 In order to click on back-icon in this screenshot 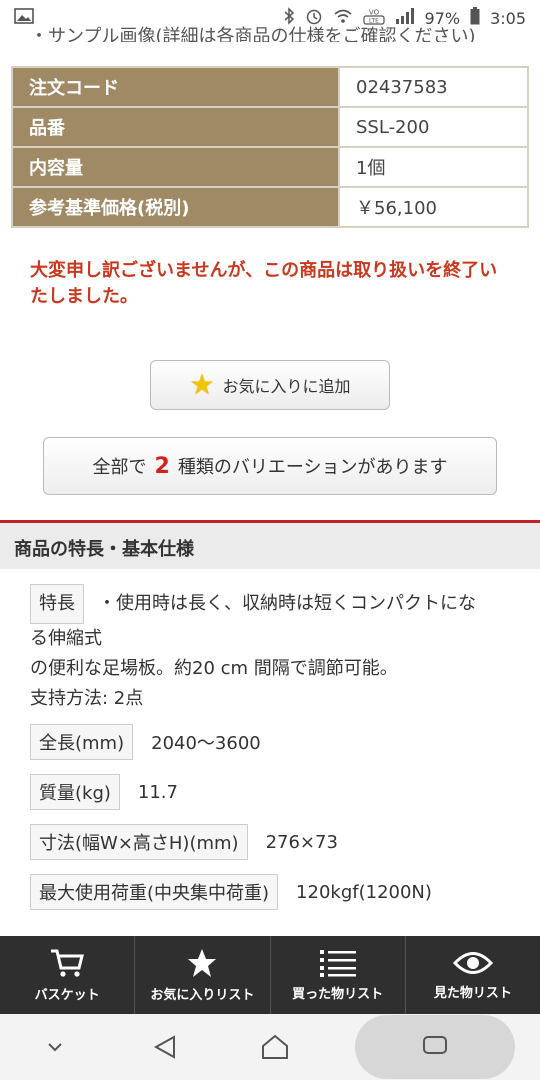, I will do `click(165, 1047)`.